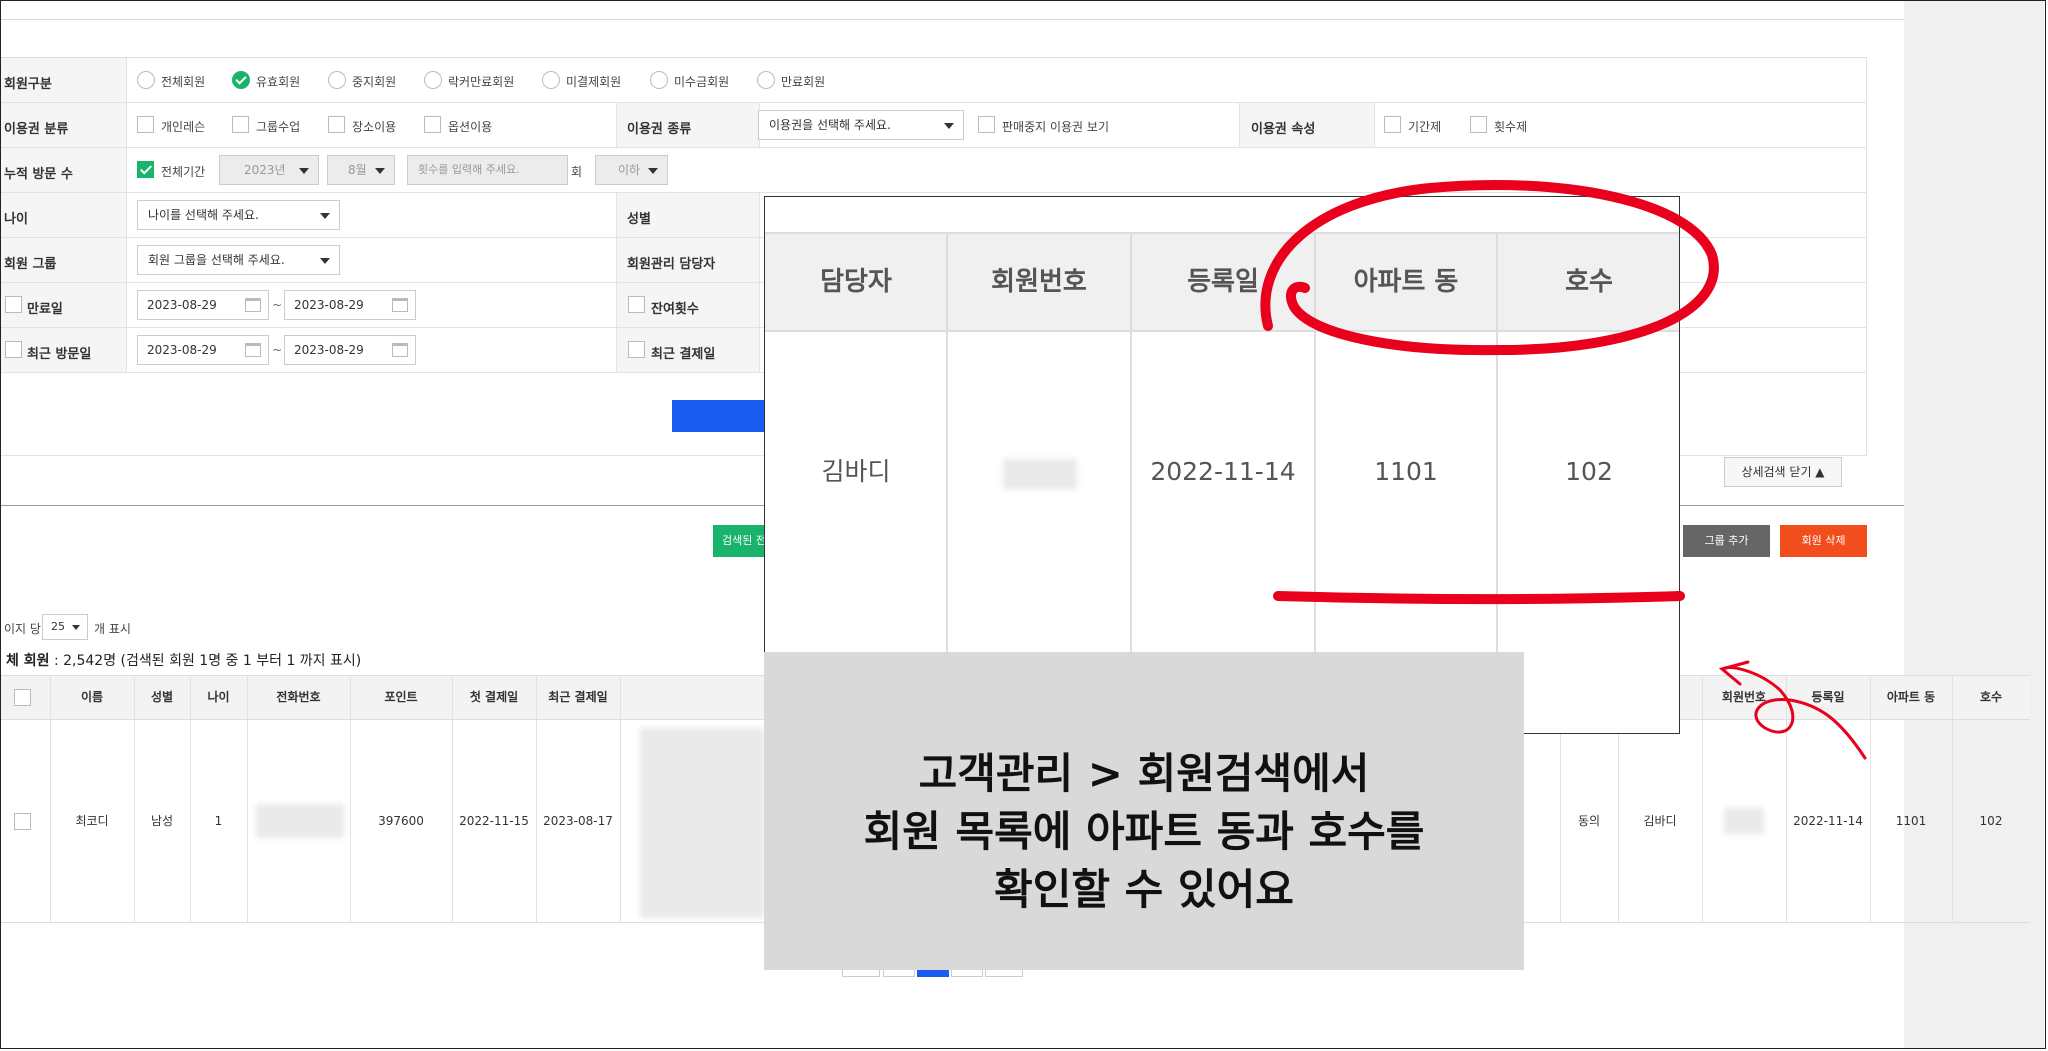  What do you see at coordinates (1489, 267) in the screenshot?
I see `annotation-circle` at bounding box center [1489, 267].